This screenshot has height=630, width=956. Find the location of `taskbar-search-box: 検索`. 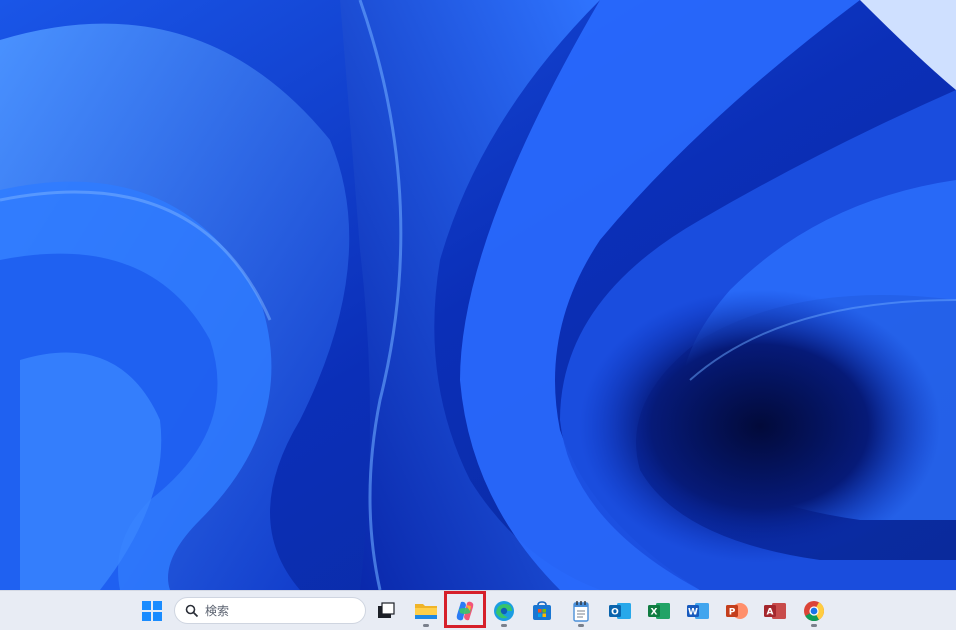

taskbar-search-box: 検索 is located at coordinates (270, 610).